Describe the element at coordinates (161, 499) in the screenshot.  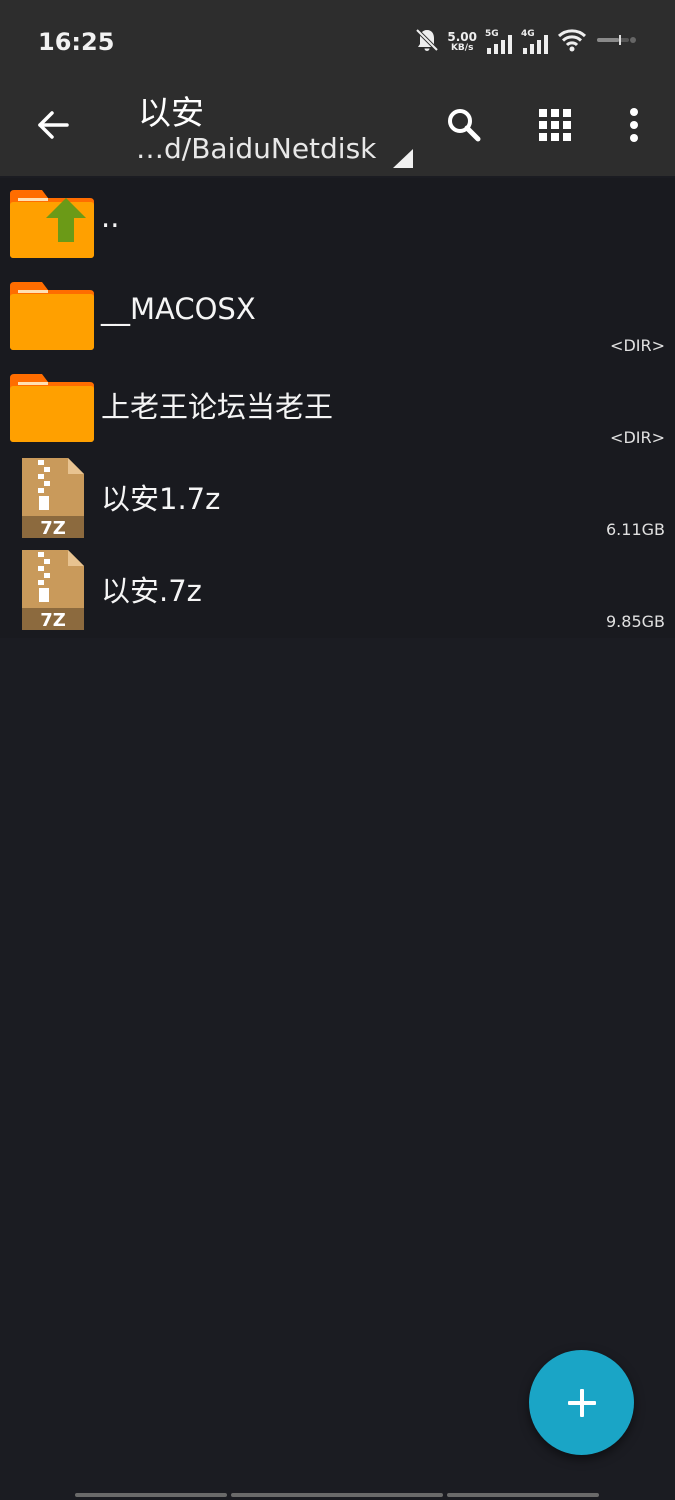
I see `file-name: 以安1.7z` at that location.